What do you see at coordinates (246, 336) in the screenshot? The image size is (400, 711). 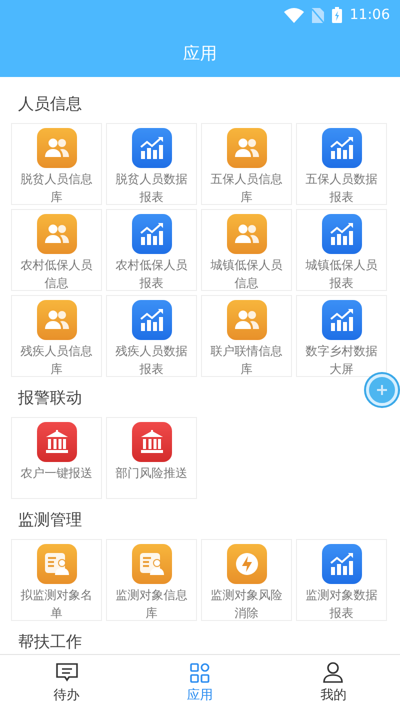 I see `app-tile: 联户联情信息库` at bounding box center [246, 336].